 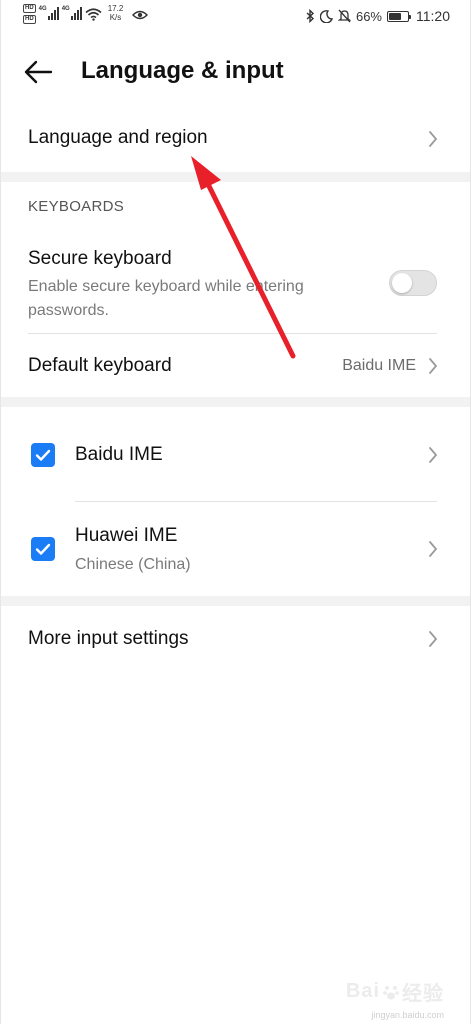 I want to click on secure-keyboard-toggle, so click(x=413, y=283).